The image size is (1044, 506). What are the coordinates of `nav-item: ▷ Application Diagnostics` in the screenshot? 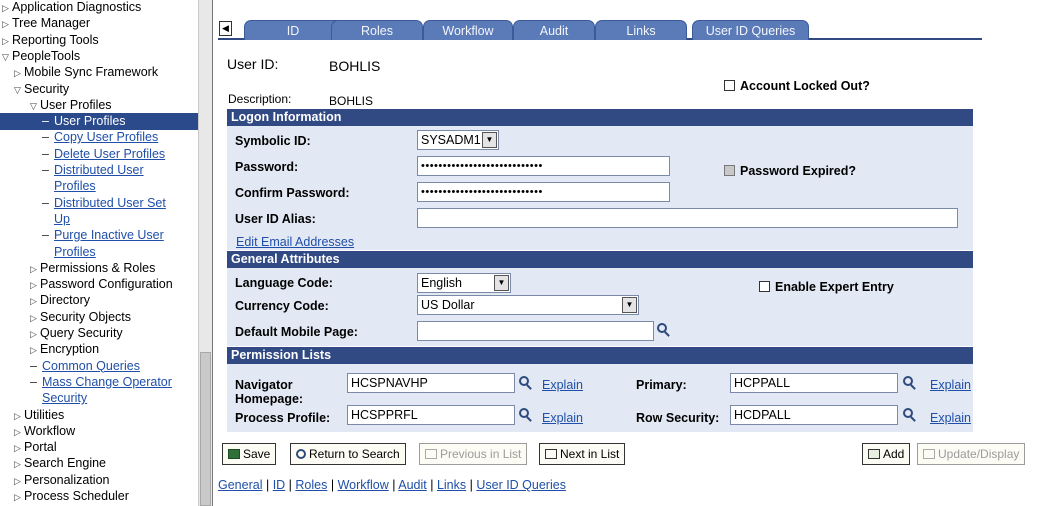 It's located at (71, 7).